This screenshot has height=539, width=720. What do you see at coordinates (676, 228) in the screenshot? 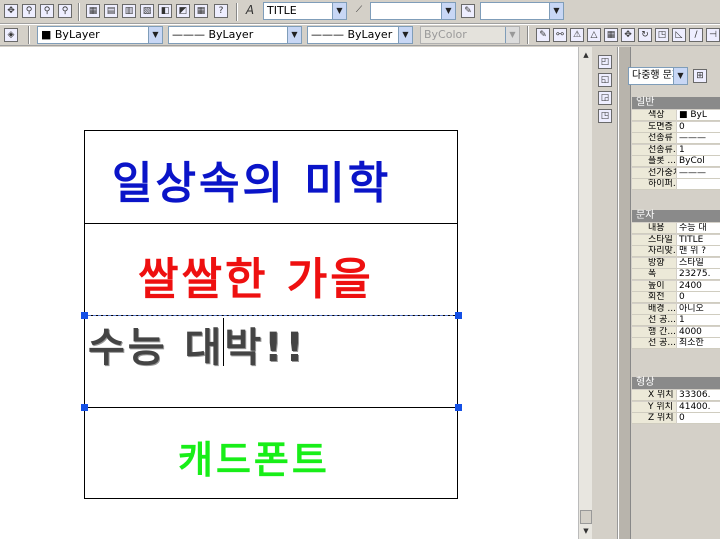
I see `property-row: 내용 수능 대` at bounding box center [676, 228].